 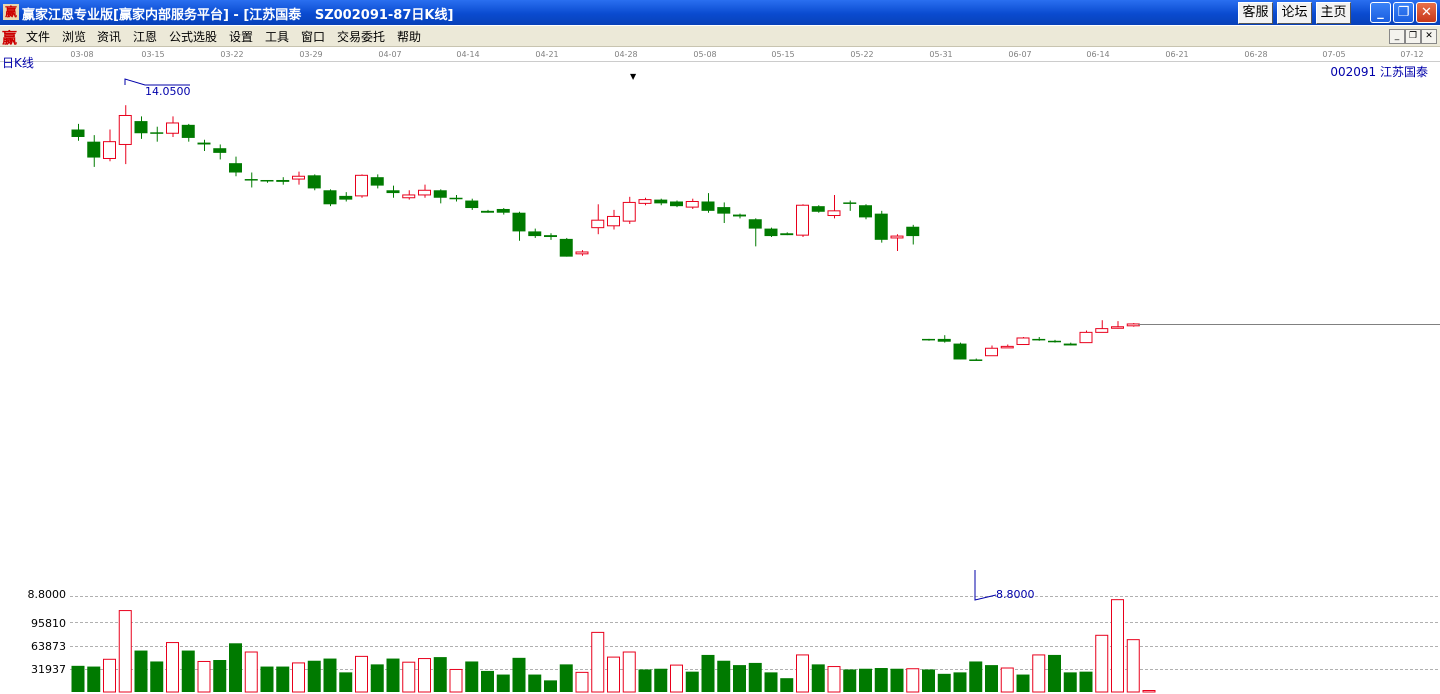 What do you see at coordinates (48, 646) in the screenshot?
I see `volume-axis-label: 63873` at bounding box center [48, 646].